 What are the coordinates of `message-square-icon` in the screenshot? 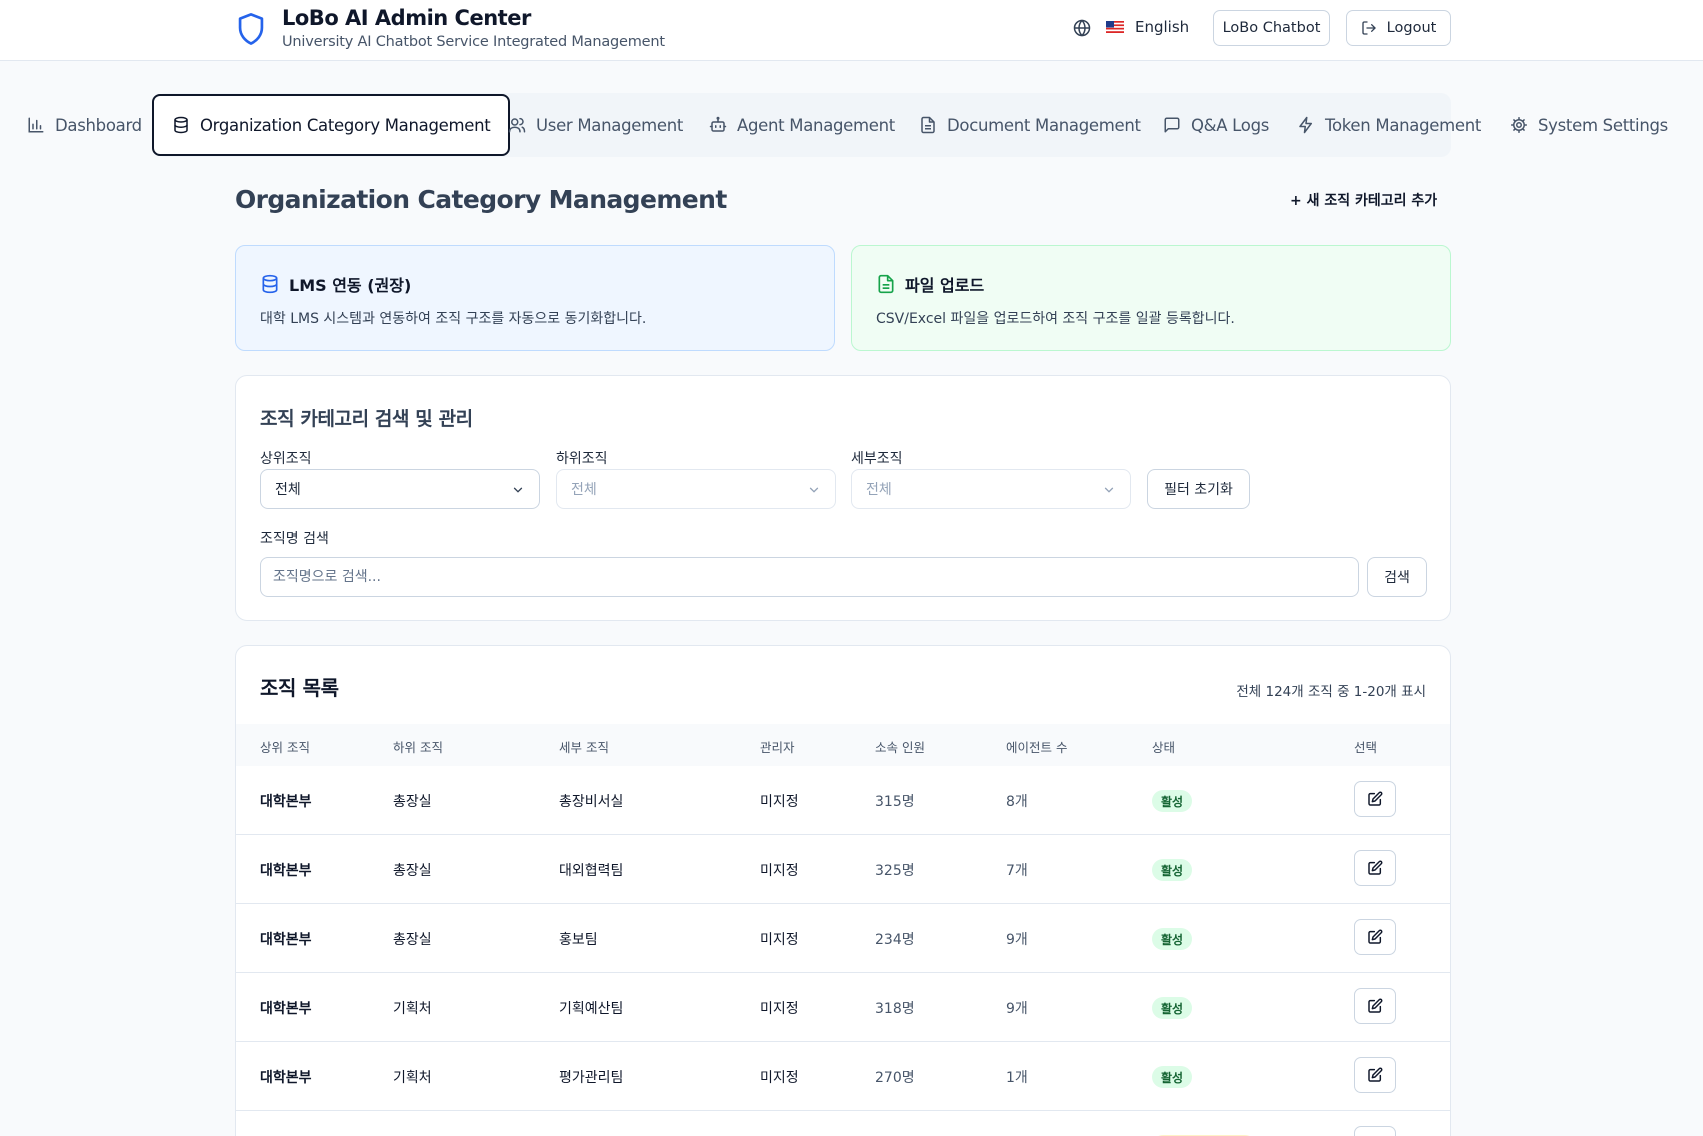 It's located at (1172, 125).